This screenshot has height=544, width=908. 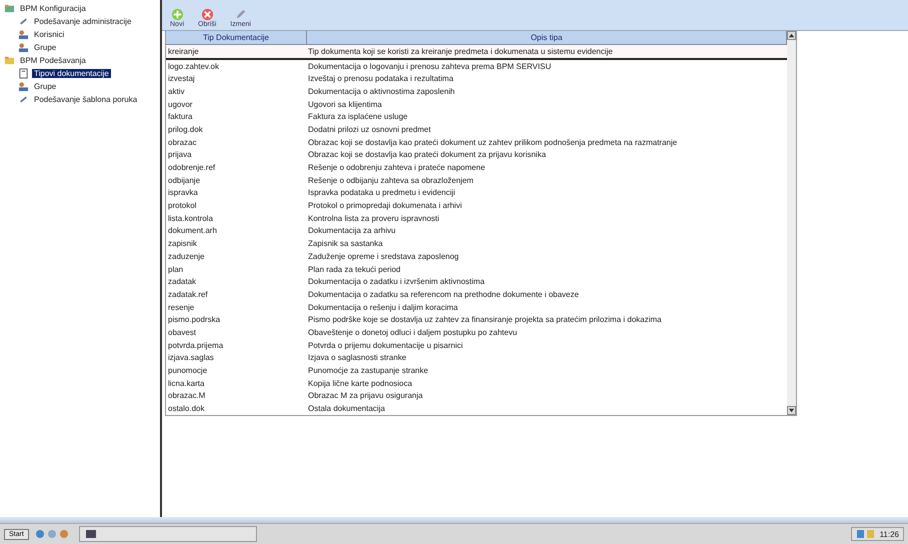 I want to click on column-header: Tip Dokumentacije, so click(x=236, y=37).